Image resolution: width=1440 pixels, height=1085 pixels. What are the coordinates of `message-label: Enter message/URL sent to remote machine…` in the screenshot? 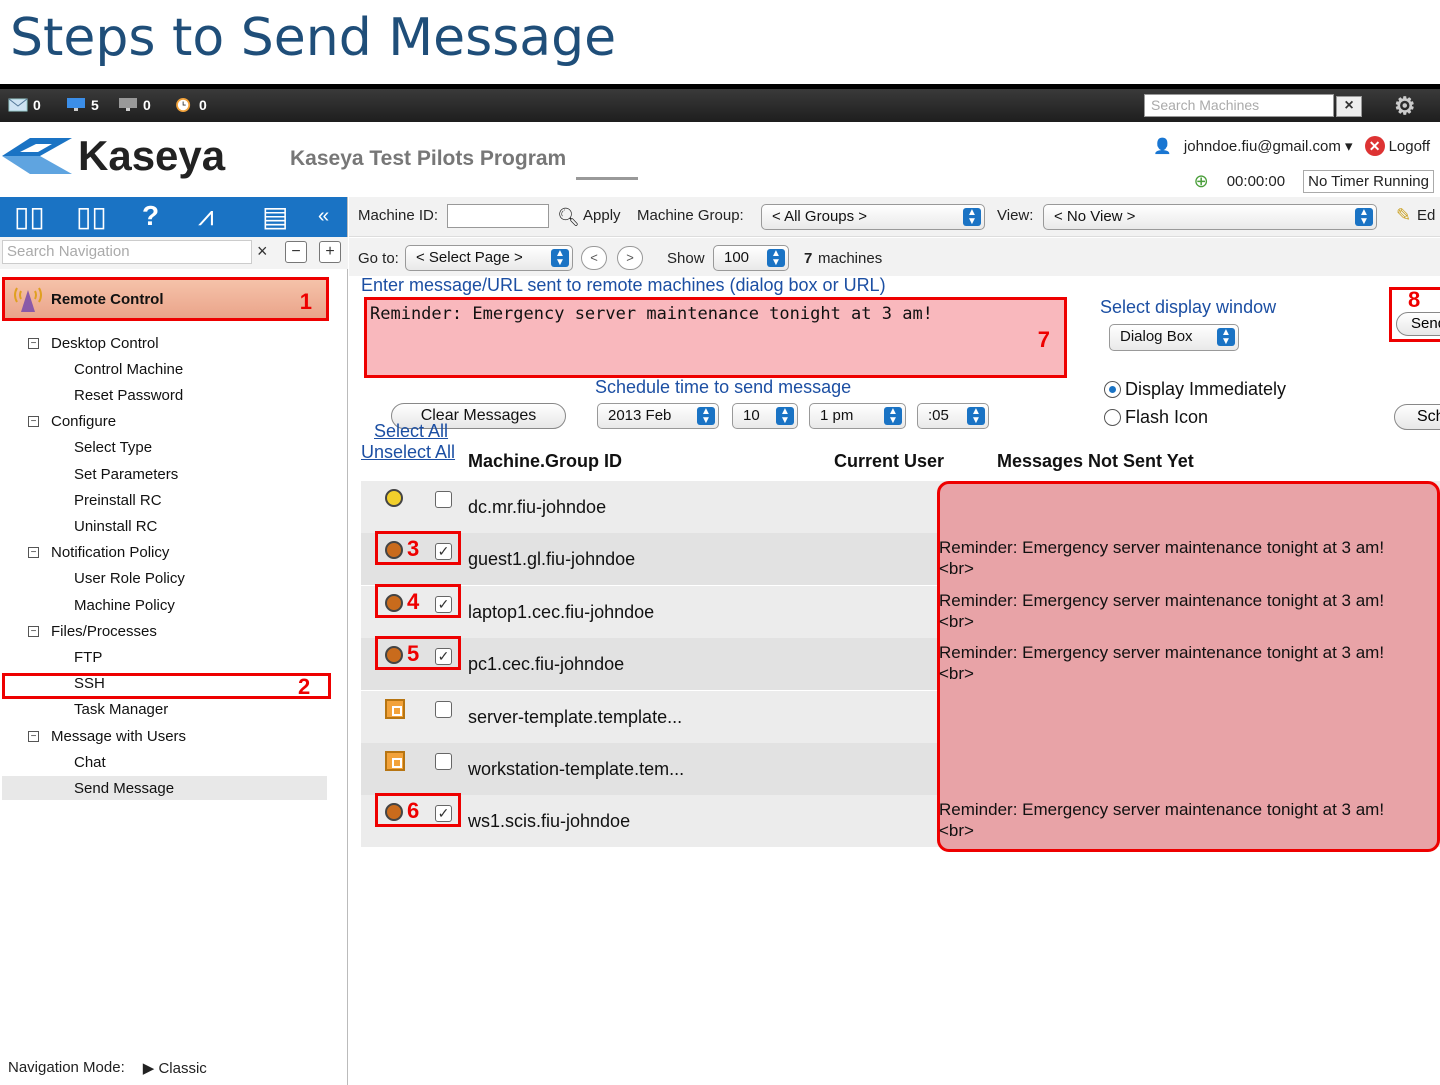 It's located at (623, 285).